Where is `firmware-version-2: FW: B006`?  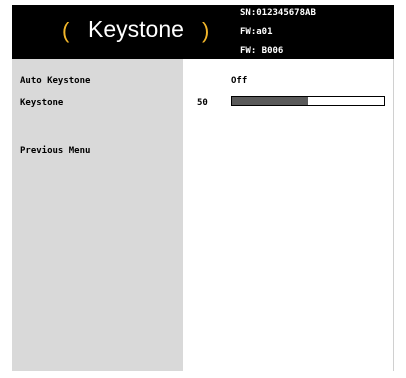
firmware-version-2: FW: B006 is located at coordinates (262, 51).